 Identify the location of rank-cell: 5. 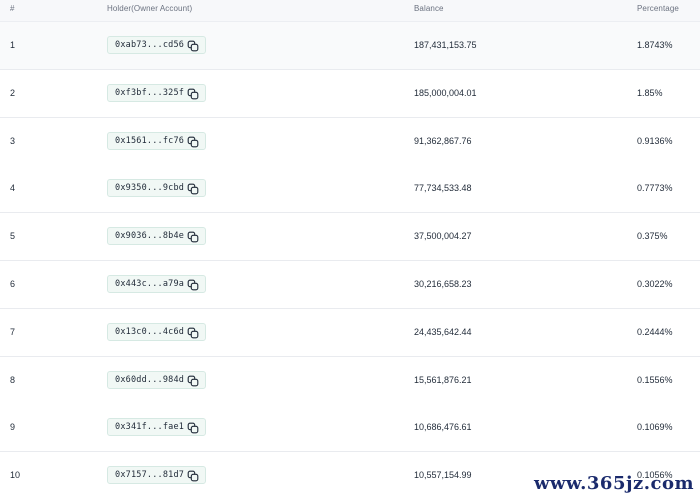
(13, 236).